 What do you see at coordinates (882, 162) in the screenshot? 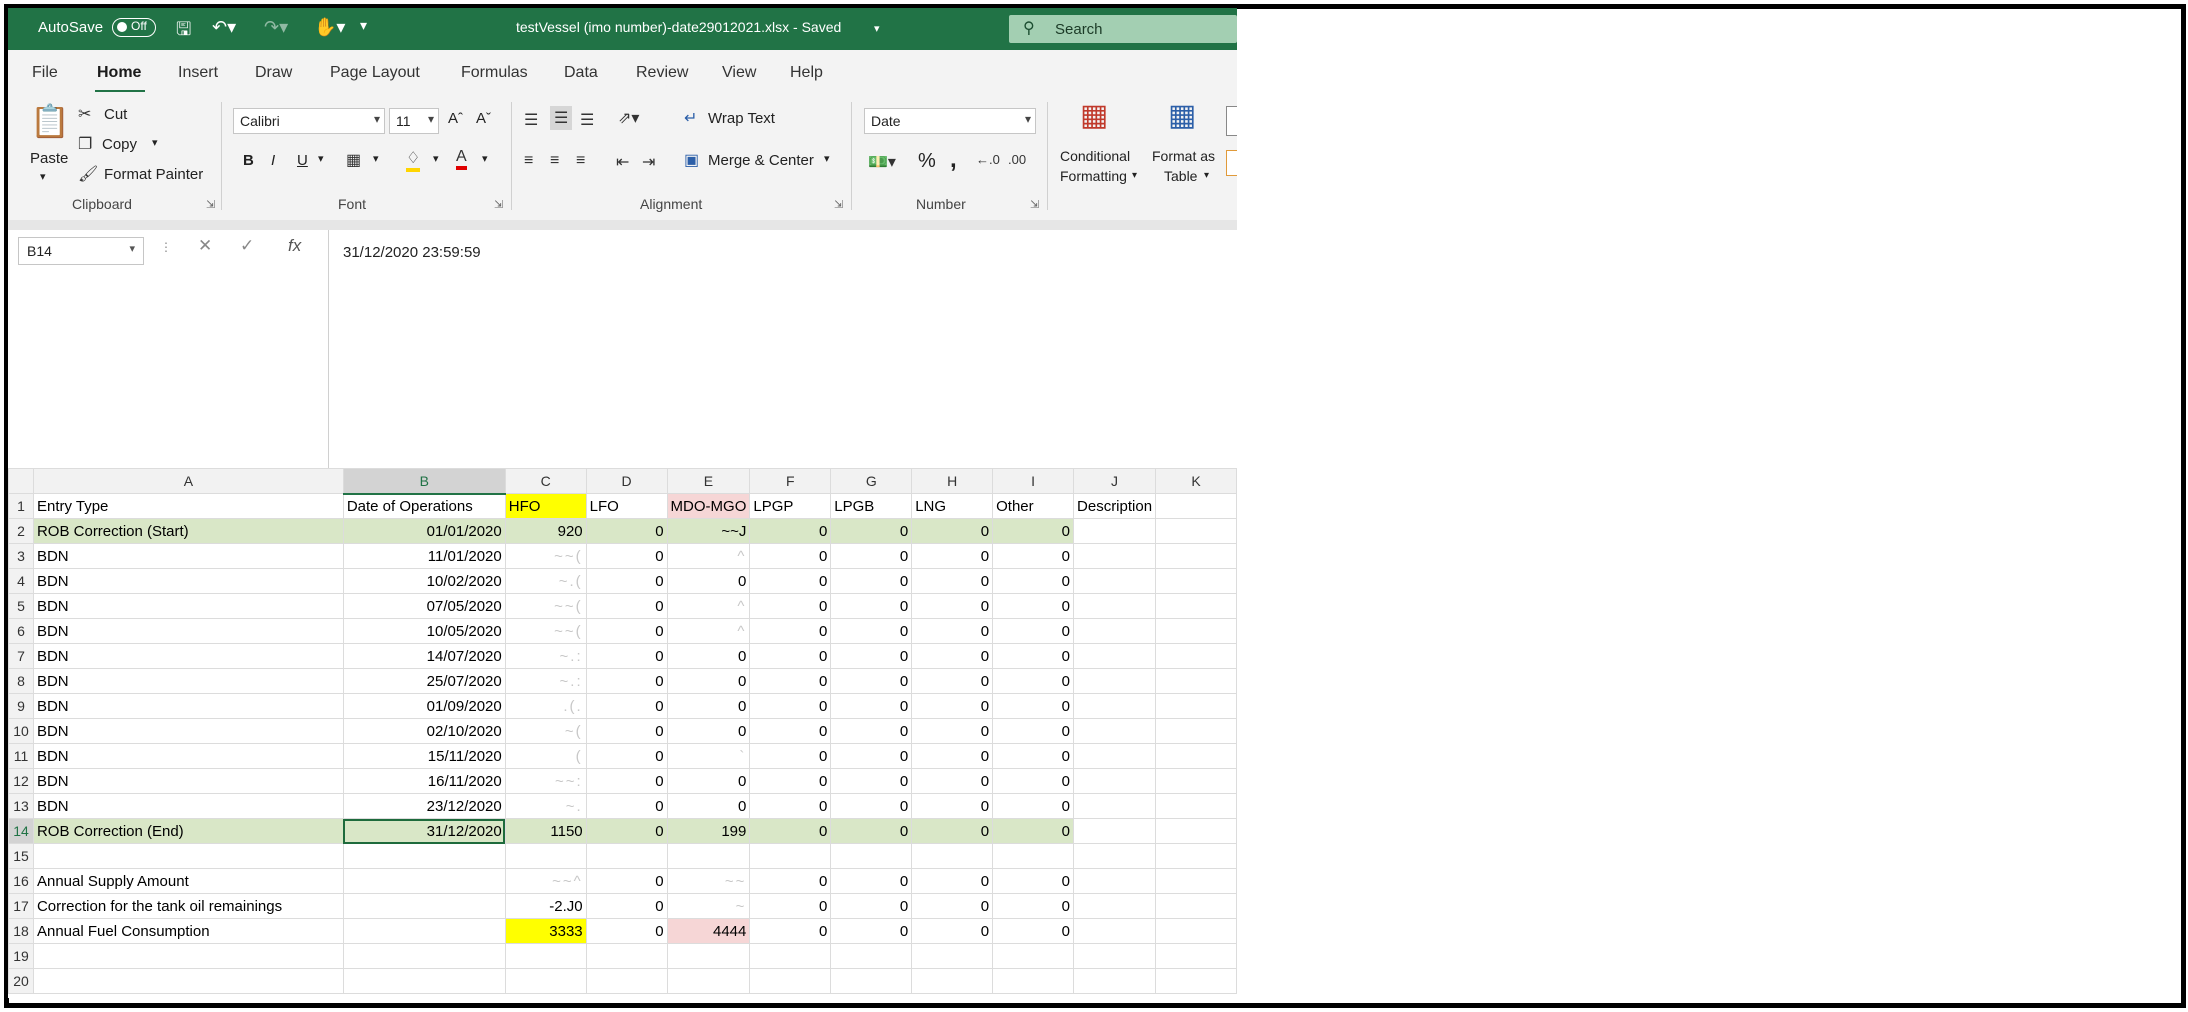
I see `accounting-format-icon: 💵▾` at bounding box center [882, 162].